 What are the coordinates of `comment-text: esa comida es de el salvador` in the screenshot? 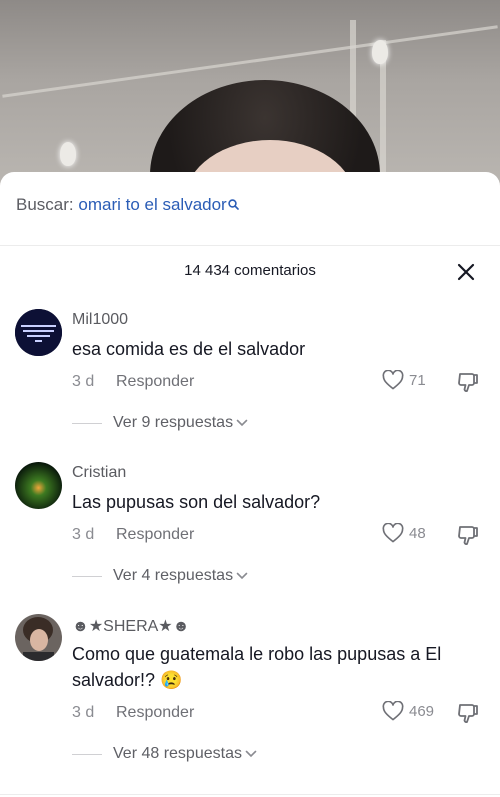 It's located at (189, 349).